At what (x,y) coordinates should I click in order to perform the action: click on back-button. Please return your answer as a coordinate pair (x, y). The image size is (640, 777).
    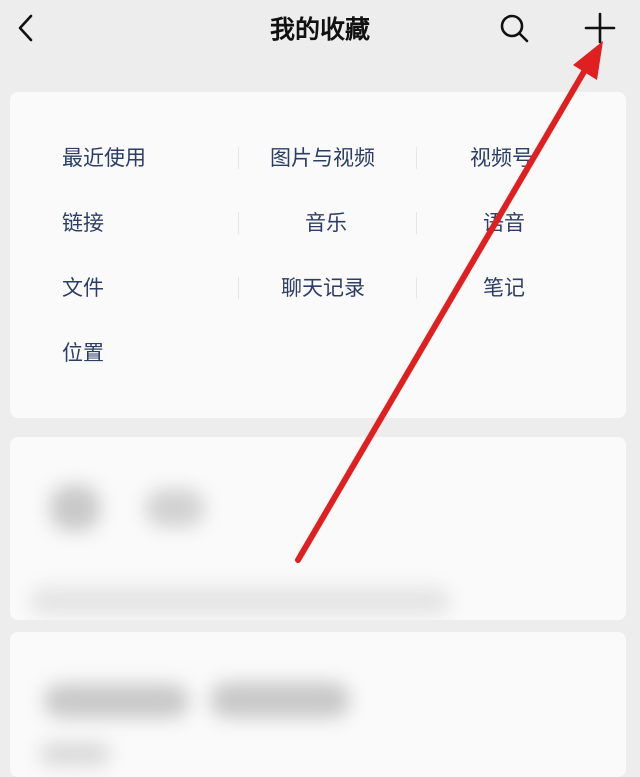
    Looking at the image, I should click on (26, 28).